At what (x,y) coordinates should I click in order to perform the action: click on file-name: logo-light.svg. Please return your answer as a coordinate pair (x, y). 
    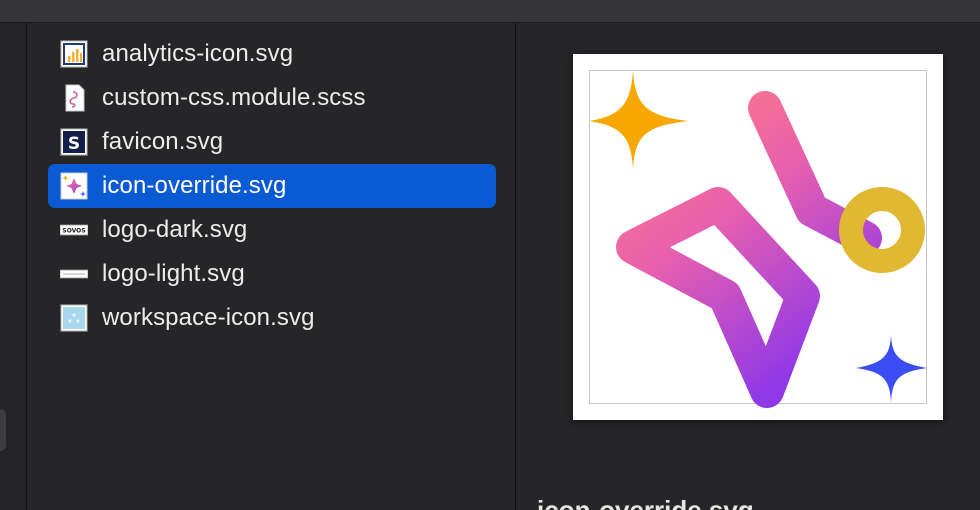
    Looking at the image, I should click on (173, 273).